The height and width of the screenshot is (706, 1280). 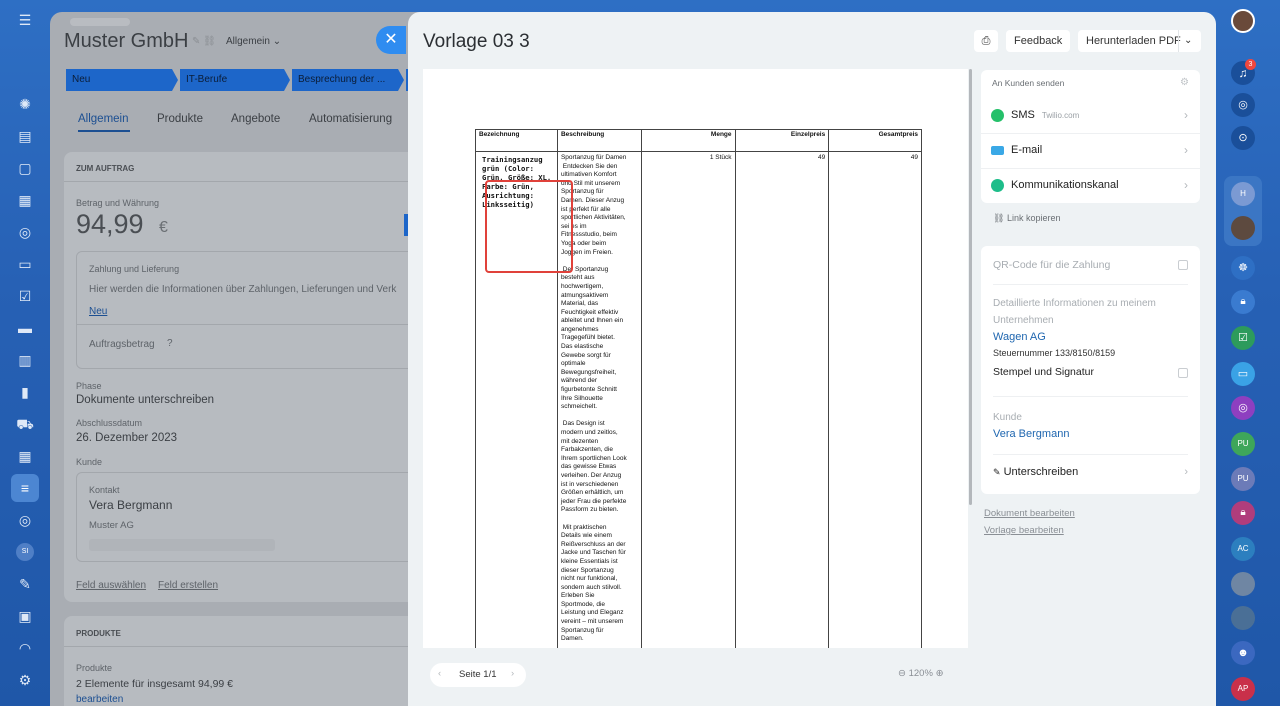 What do you see at coordinates (188, 585) in the screenshot?
I see `create-field-link: Feld erstellen` at bounding box center [188, 585].